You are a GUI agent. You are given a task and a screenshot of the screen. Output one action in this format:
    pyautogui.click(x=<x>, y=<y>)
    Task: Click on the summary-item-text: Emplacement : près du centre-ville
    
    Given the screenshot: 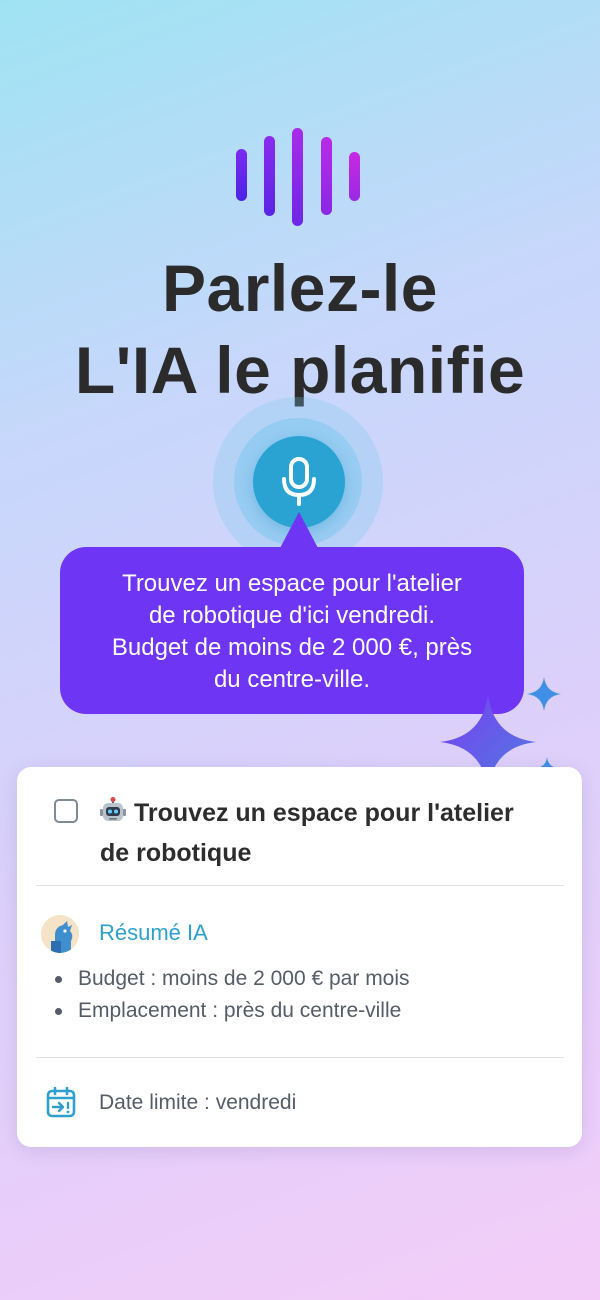 What is the action you would take?
    pyautogui.click(x=240, y=1010)
    